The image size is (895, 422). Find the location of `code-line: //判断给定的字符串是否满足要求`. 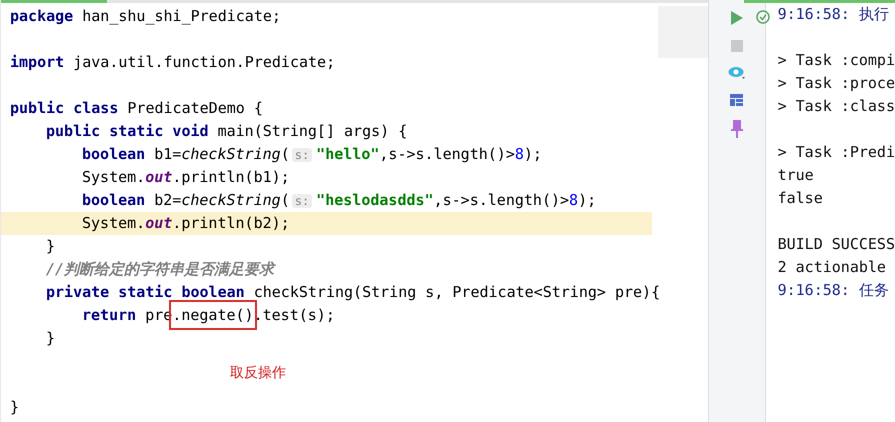

code-line: //判断给定的字符串是否满足要求 is located at coordinates (161, 269).